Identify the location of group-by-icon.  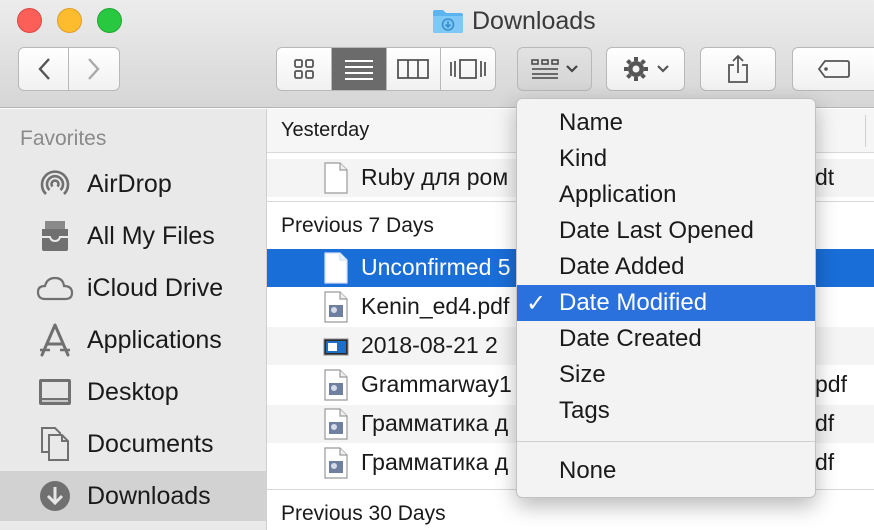
(544, 69).